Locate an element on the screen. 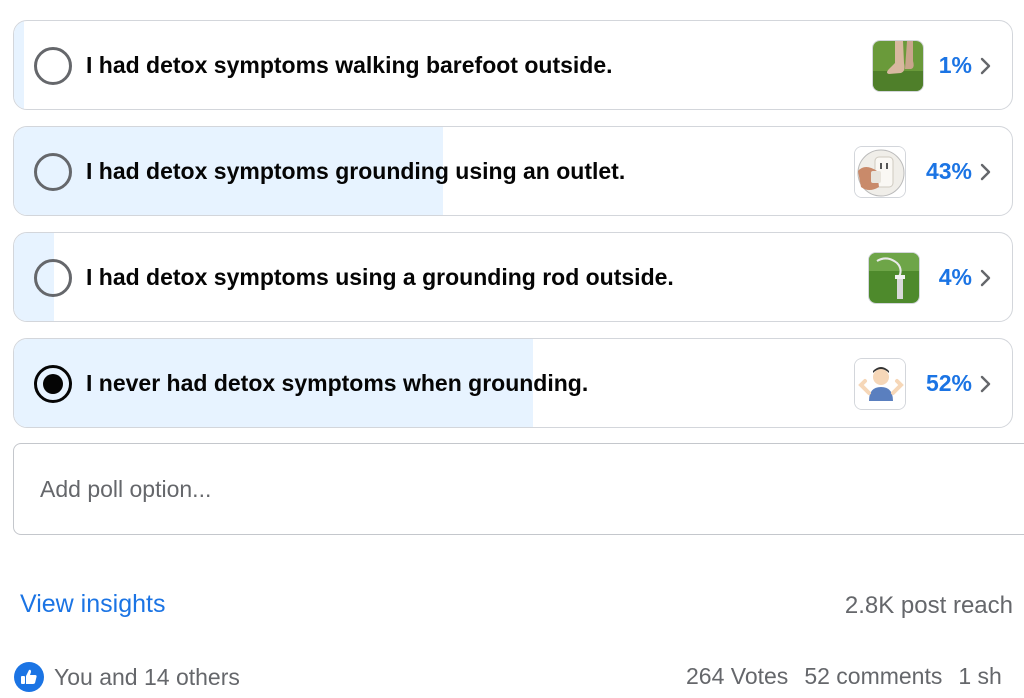 The image size is (1024, 698). post-stats: 264 Votes 52 comments 1 sh is located at coordinates (852, 676).